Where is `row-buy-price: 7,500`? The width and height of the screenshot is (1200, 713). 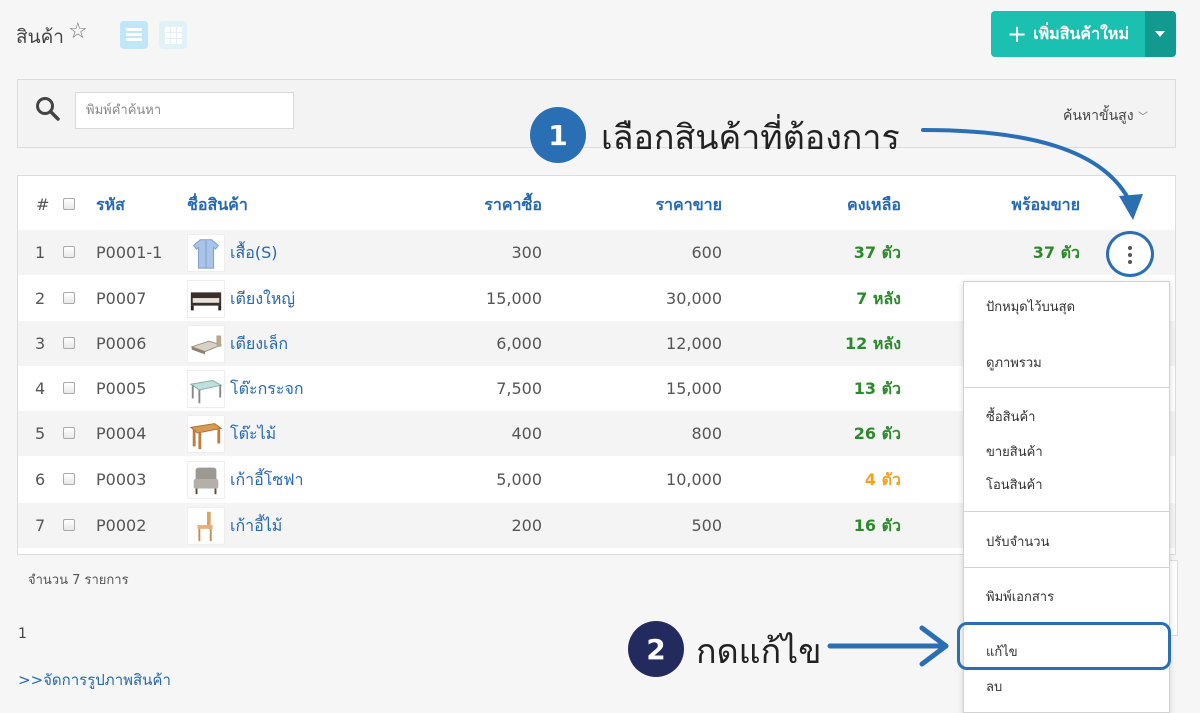 row-buy-price: 7,500 is located at coordinates (519, 388).